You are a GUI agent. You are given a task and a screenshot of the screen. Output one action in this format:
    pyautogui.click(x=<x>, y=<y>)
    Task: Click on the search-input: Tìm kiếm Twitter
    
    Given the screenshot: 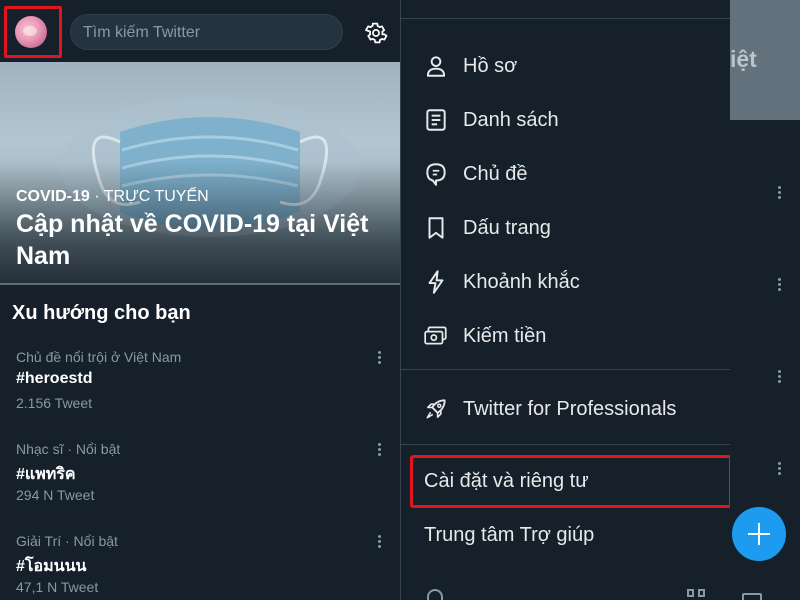 What is the action you would take?
    pyautogui.click(x=206, y=32)
    